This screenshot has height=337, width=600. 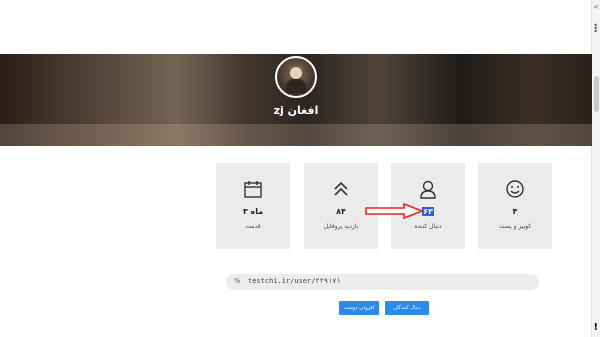 What do you see at coordinates (515, 226) in the screenshot?
I see `stat-label: کوییز و پست` at bounding box center [515, 226].